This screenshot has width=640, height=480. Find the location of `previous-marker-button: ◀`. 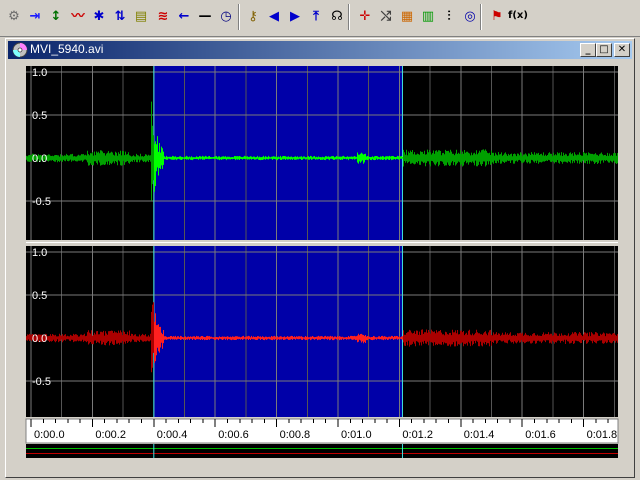

previous-marker-button: ◀ is located at coordinates (274, 16).